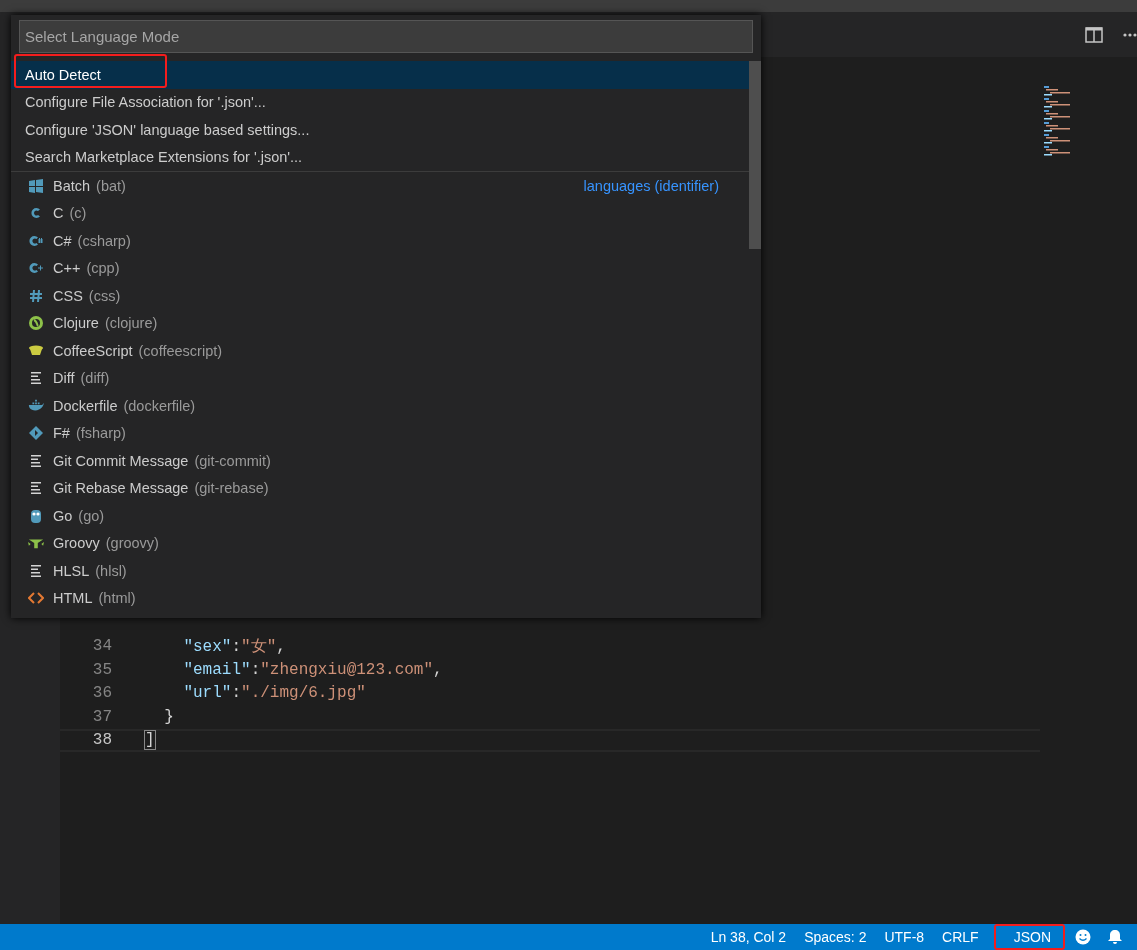 Image resolution: width=1137 pixels, height=950 pixels. I want to click on language-id: (fsharp), so click(100, 433).